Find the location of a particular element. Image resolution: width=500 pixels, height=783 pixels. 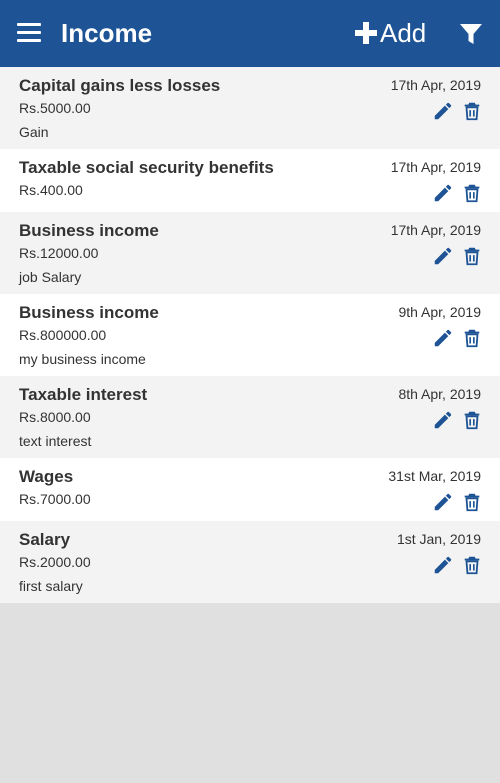

plus-icon is located at coordinates (366, 33).